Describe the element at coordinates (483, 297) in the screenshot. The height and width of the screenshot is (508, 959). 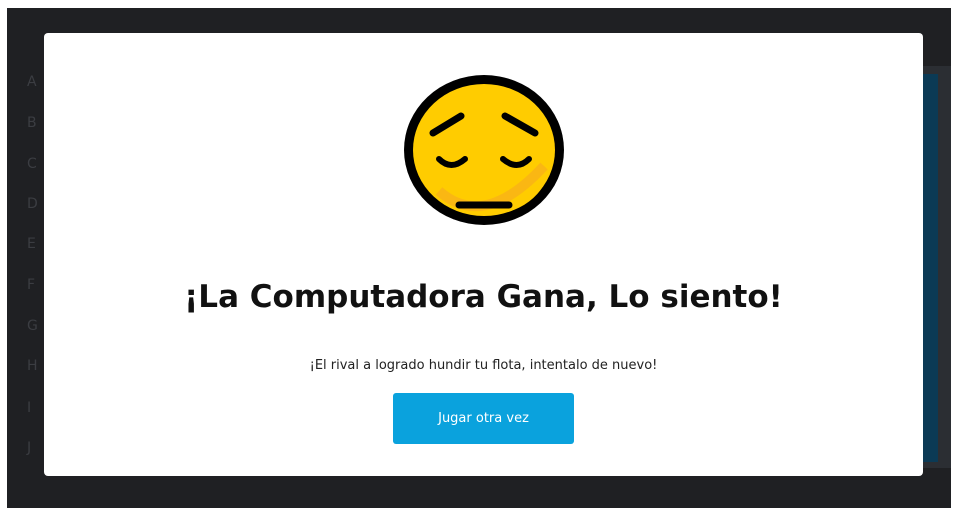
I see `modal-title: ¡La Computadora Gana, Lo siento!` at that location.